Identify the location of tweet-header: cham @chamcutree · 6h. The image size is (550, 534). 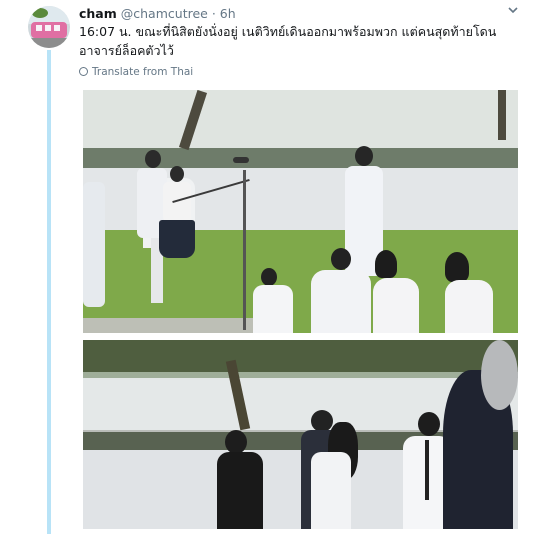
(157, 13).